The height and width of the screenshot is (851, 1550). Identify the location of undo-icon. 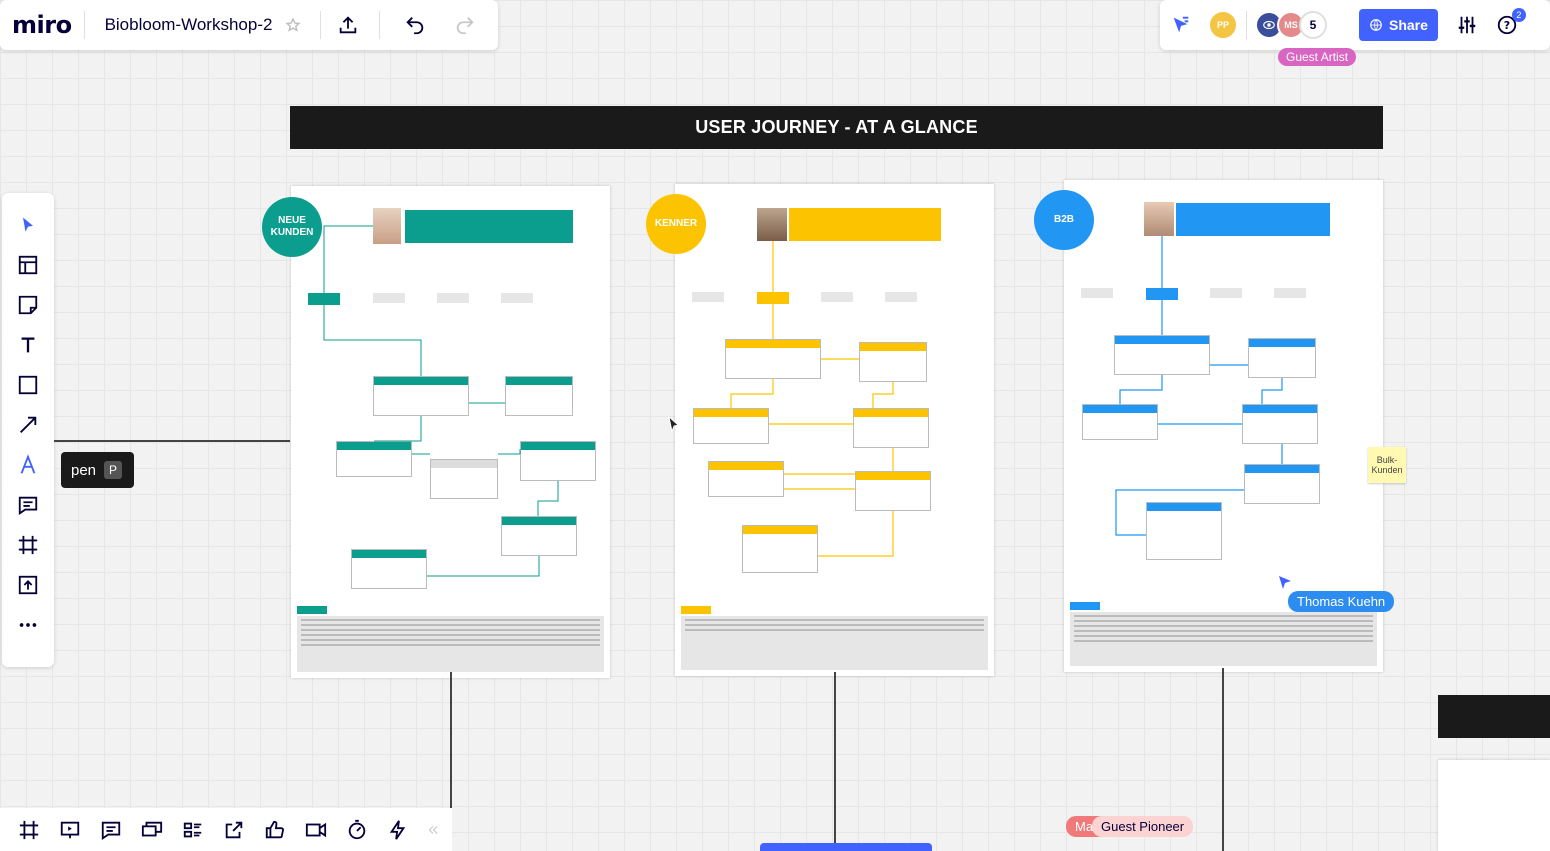
(415, 25).